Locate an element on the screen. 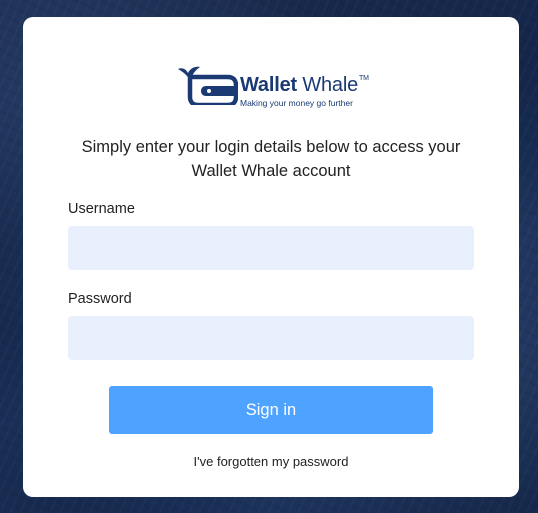 This screenshot has width=538, height=513. sign-in-button: Sign in is located at coordinates (271, 410).